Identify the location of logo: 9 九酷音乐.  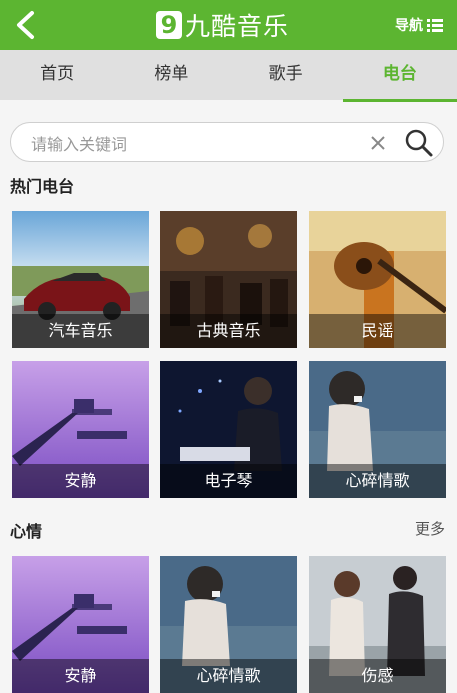
(222, 25).